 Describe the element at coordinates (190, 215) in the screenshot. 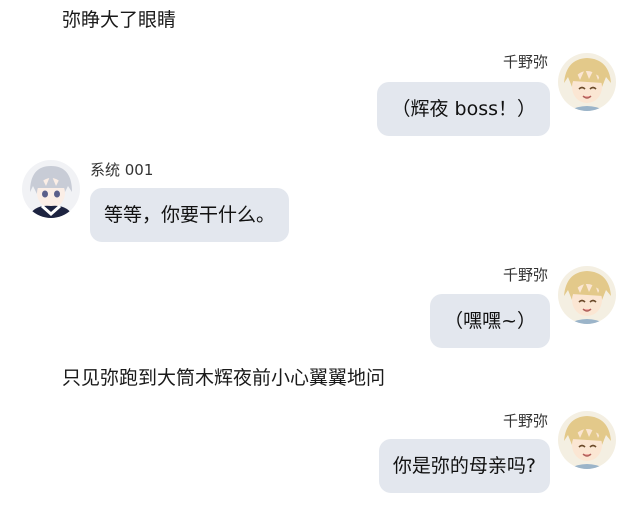

I see `message-bubble: 等等，你要干什么。` at that location.